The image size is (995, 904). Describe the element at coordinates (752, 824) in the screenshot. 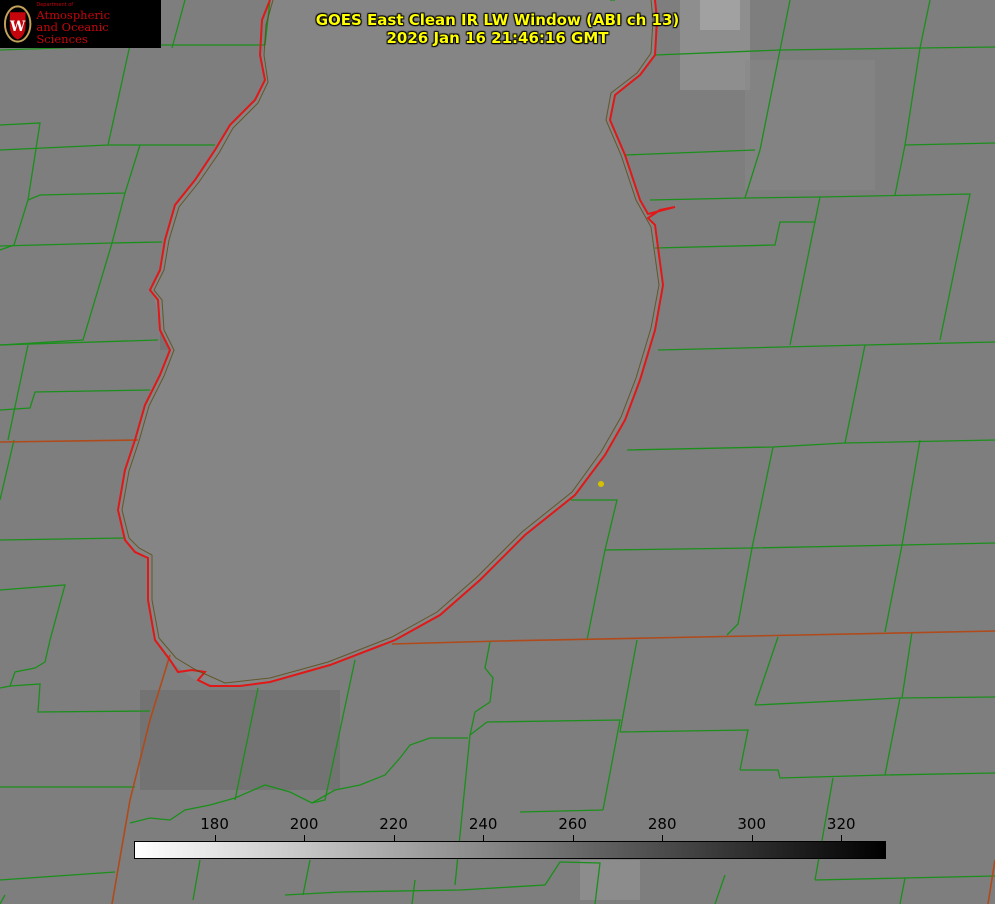

I see `colorbar-tick-label: 300` at that location.